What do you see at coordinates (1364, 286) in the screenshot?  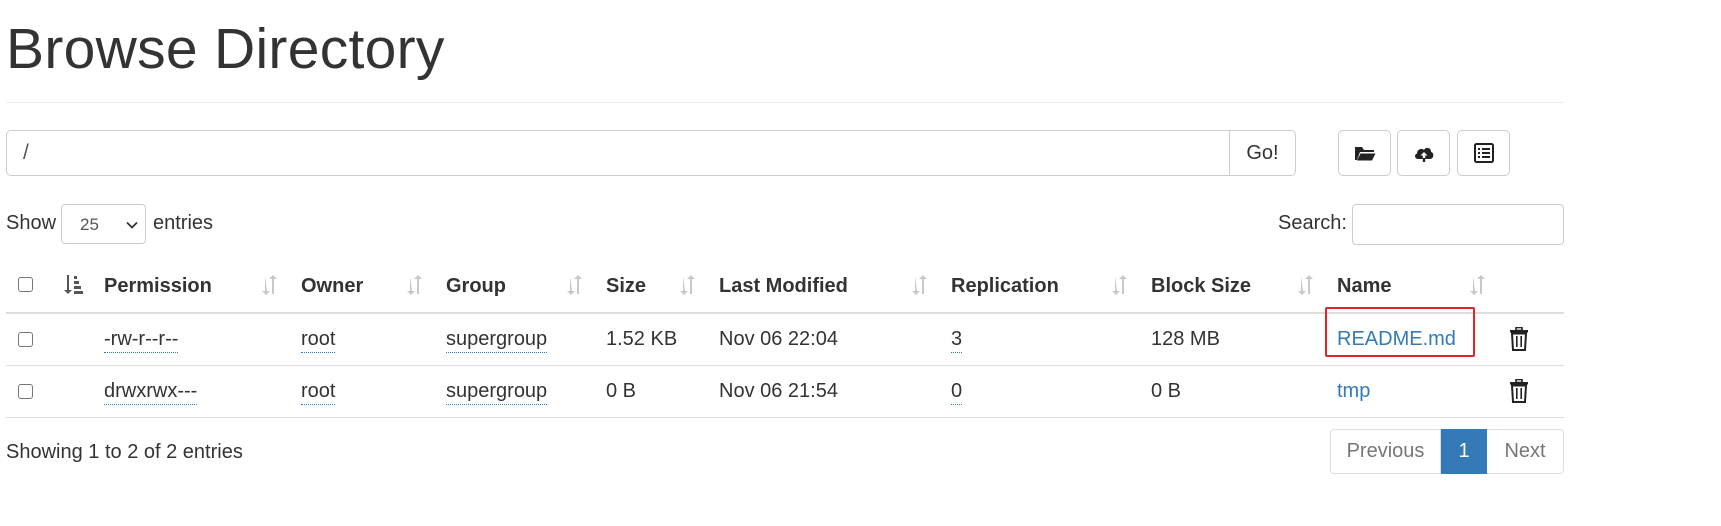 I see `column-header-name: Name` at bounding box center [1364, 286].